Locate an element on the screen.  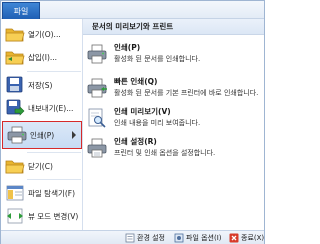
option-quick-print: 빠른 인쇄(Q) 활성화 된 문서를 기본 프린터에 바로 인쇄합니다. is located at coordinates (173, 89).